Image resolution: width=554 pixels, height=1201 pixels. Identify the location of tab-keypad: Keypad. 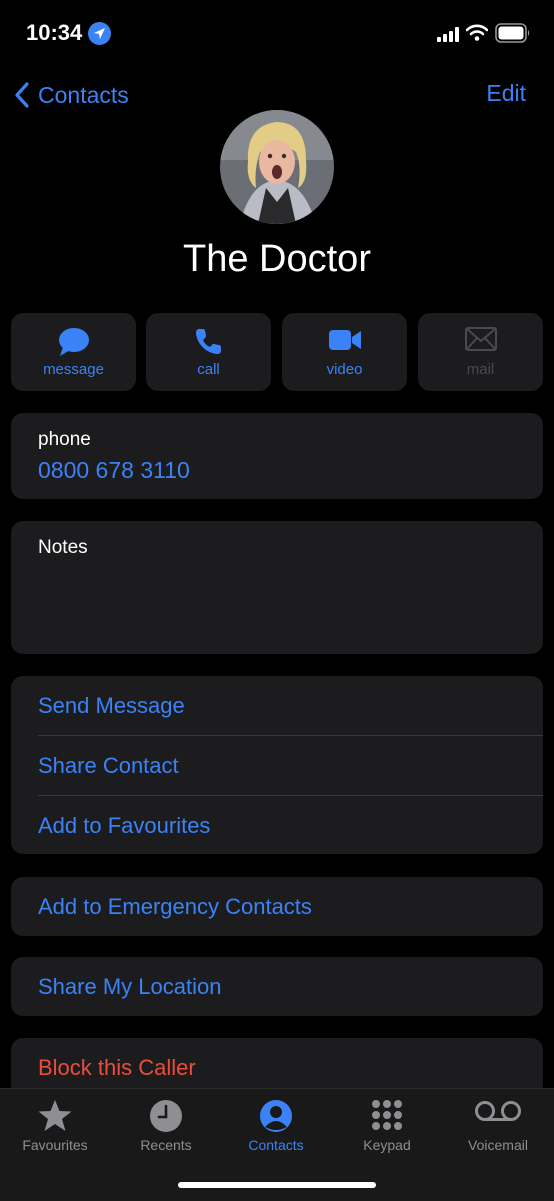
(387, 1124).